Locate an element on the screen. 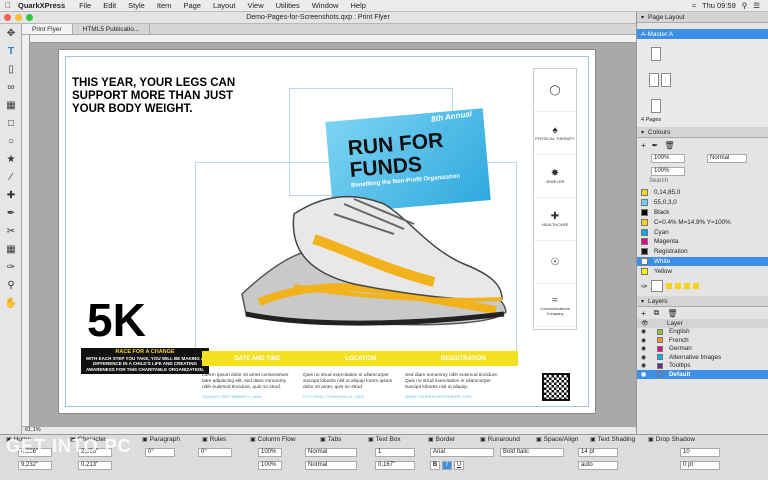  line-tool-icon: ∕ is located at coordinates (11, 177).